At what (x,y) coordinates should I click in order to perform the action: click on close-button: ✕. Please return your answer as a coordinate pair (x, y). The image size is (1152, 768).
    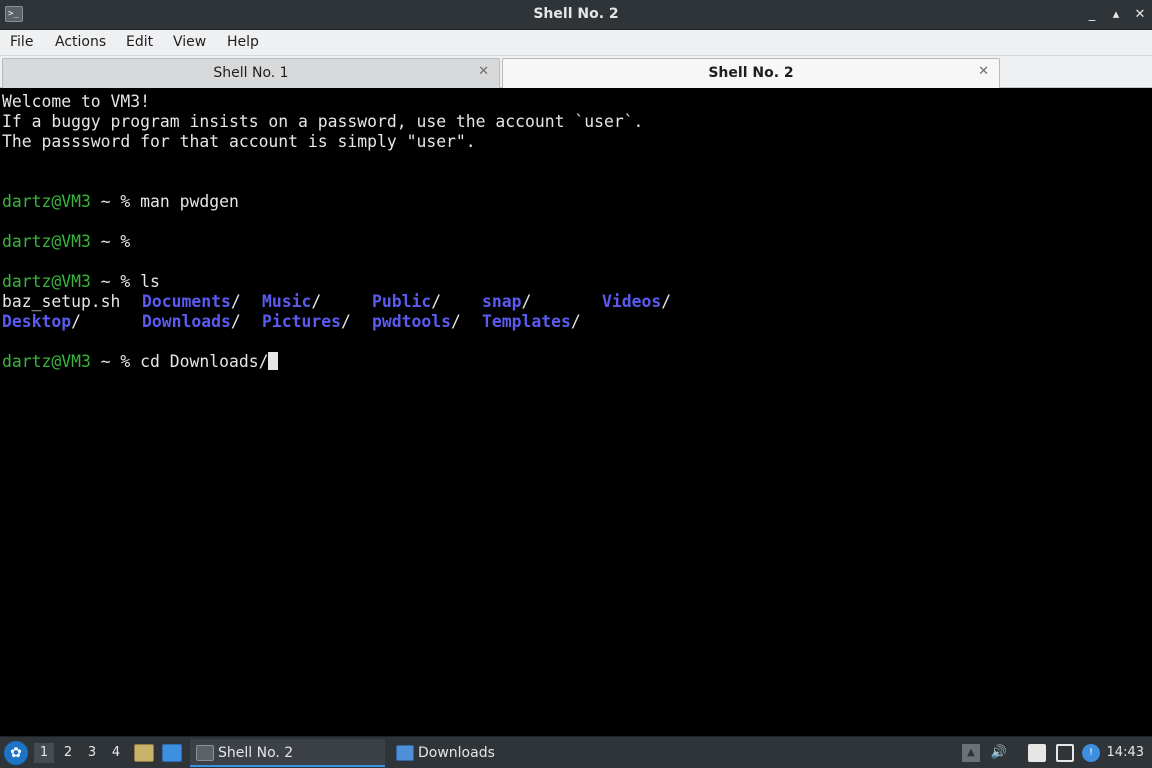
    Looking at the image, I should click on (1140, 15).